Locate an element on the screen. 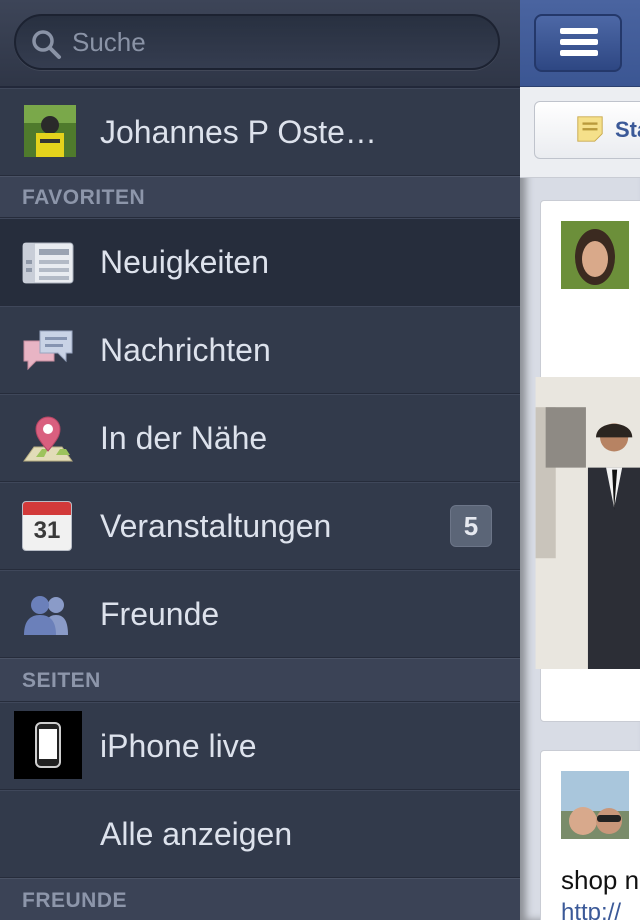 The image size is (640, 920). search-placeholder: Suche is located at coordinates (109, 42).